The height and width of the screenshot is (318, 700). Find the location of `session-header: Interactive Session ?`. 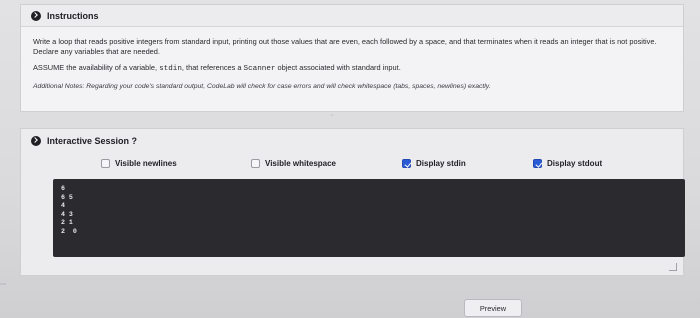

session-header: Interactive Session ? is located at coordinates (352, 141).